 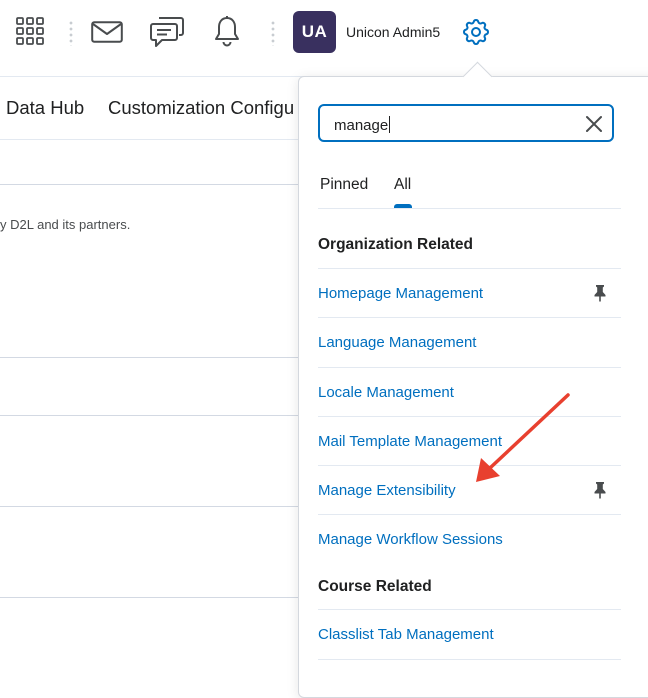 I want to click on avatar: UA, so click(x=314, y=32).